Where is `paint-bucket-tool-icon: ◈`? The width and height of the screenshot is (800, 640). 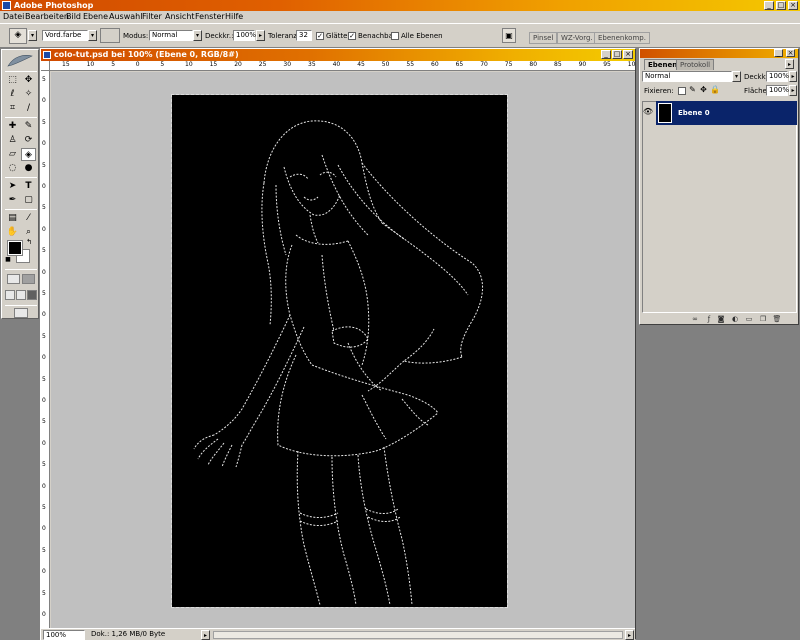 paint-bucket-tool-icon: ◈ is located at coordinates (28, 154).